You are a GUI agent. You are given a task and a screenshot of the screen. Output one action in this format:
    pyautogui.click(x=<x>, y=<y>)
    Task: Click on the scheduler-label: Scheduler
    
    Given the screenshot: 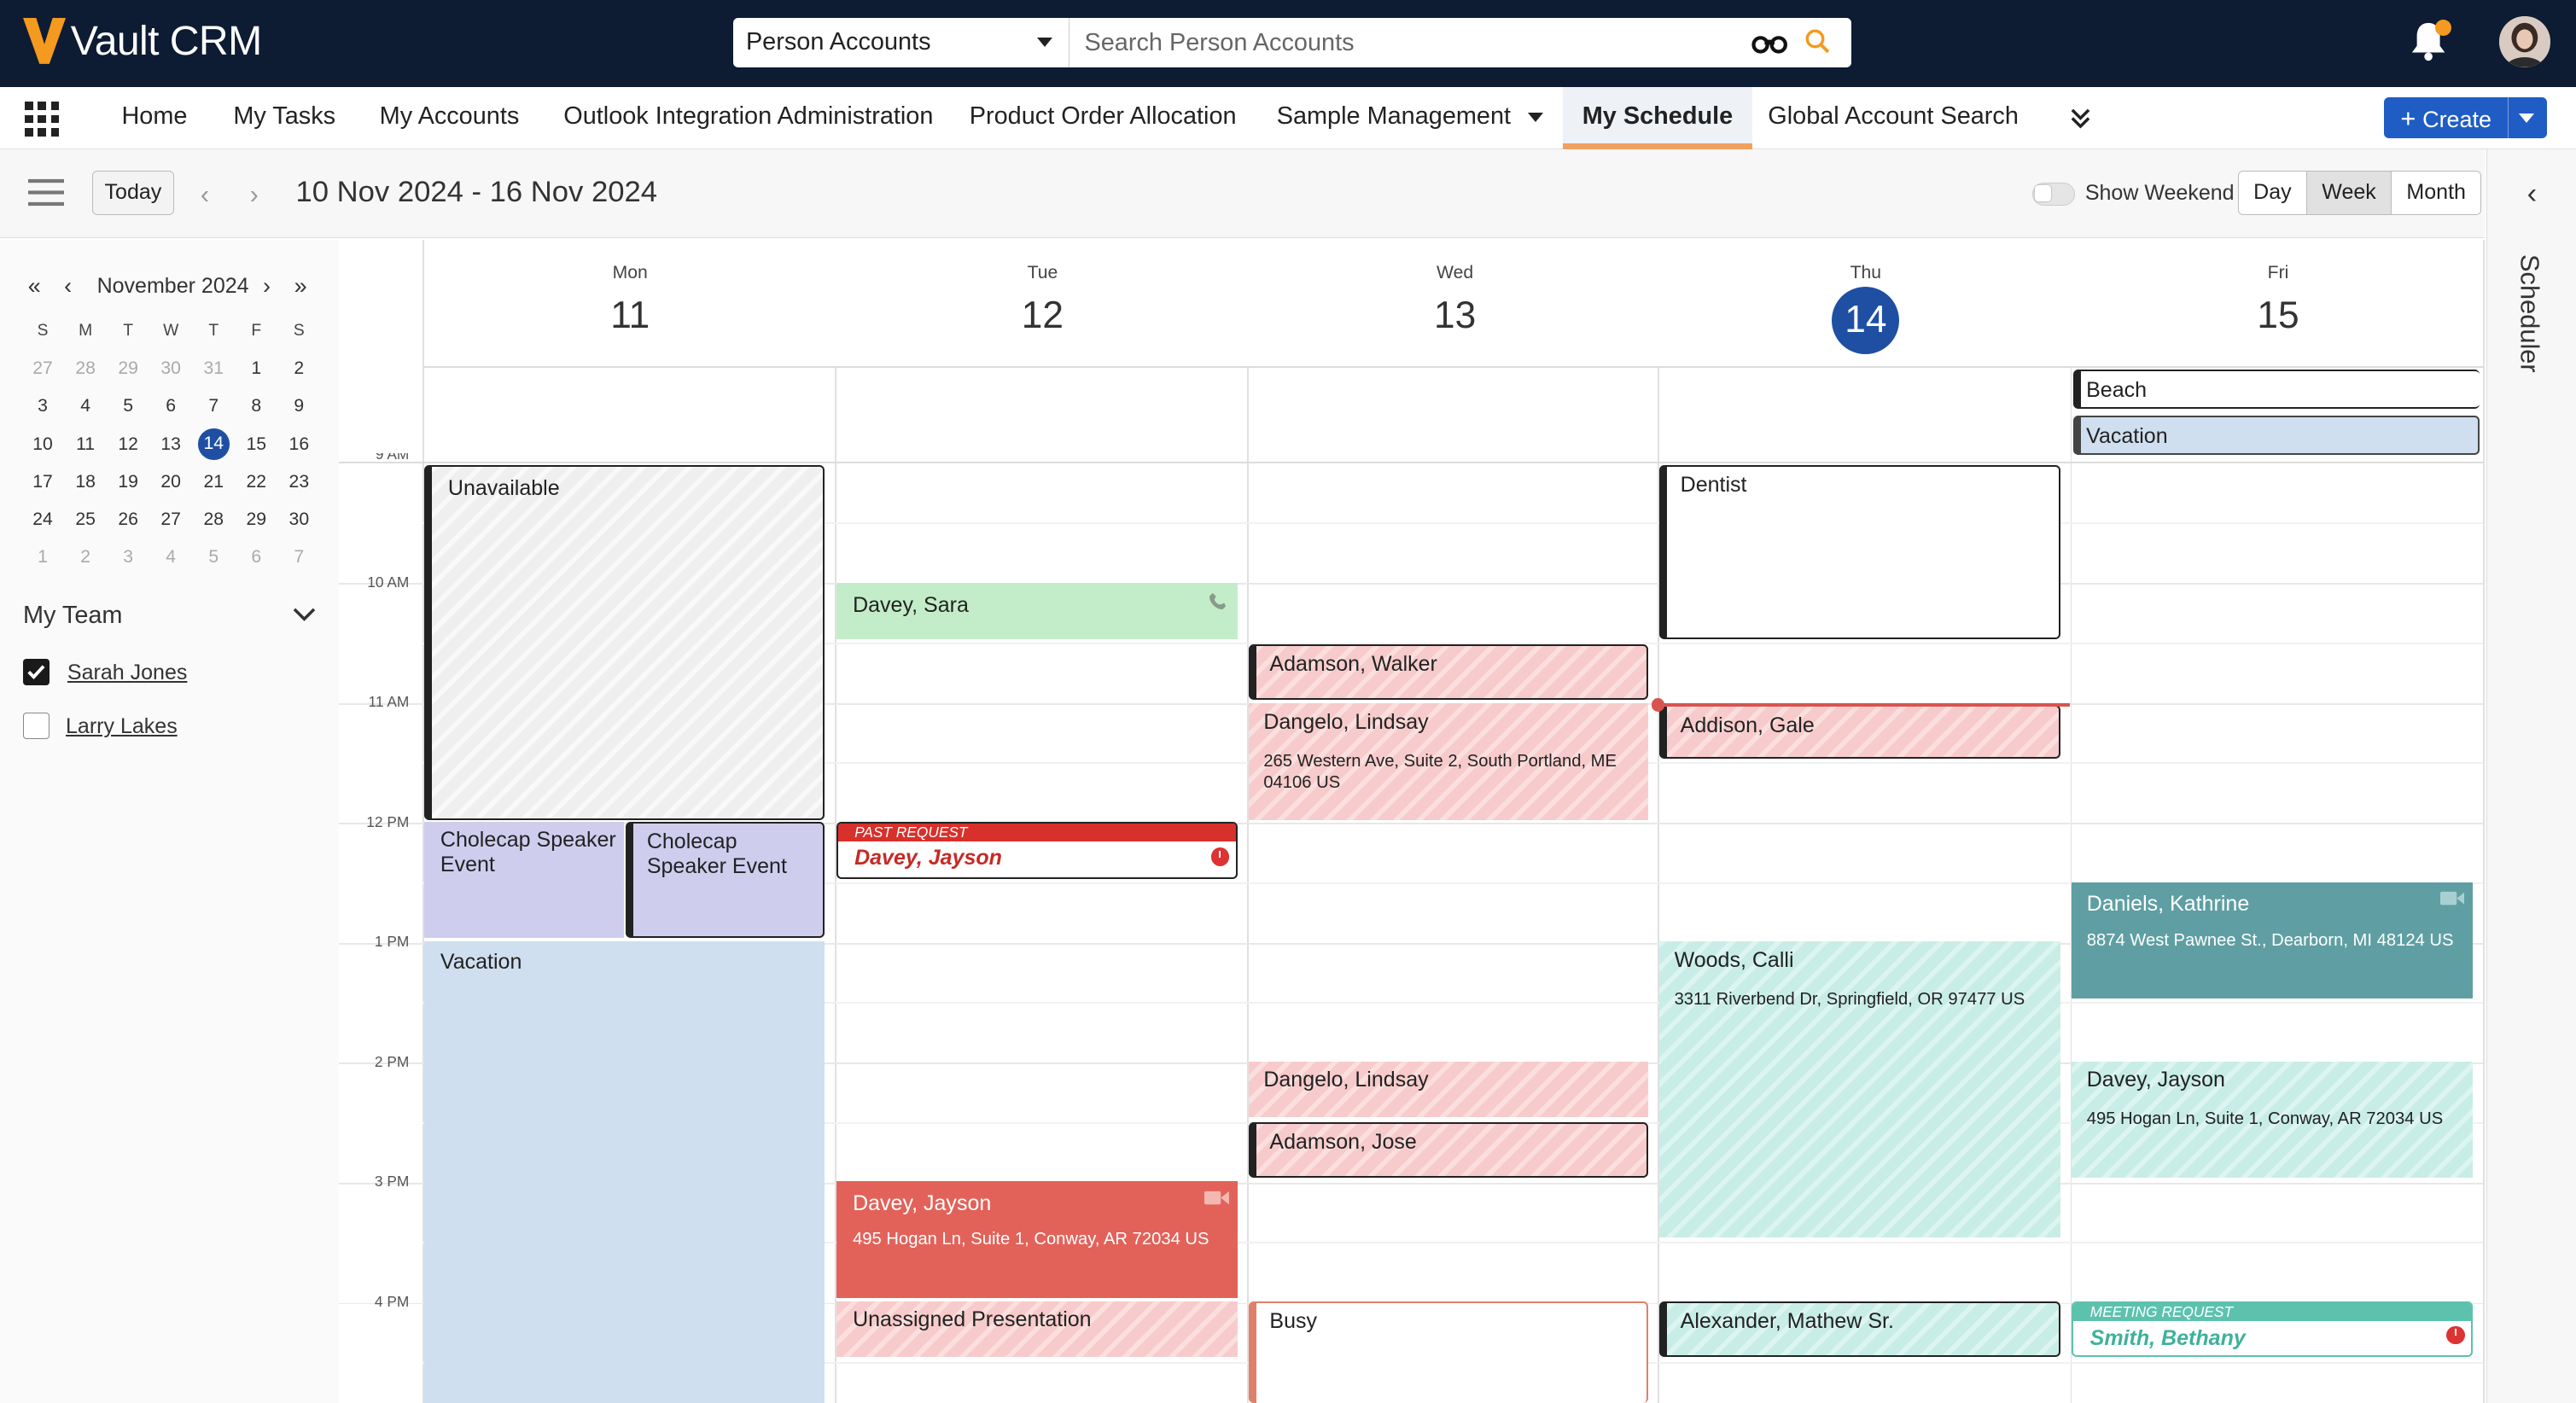 What is the action you would take?
    pyautogui.click(x=2529, y=314)
    